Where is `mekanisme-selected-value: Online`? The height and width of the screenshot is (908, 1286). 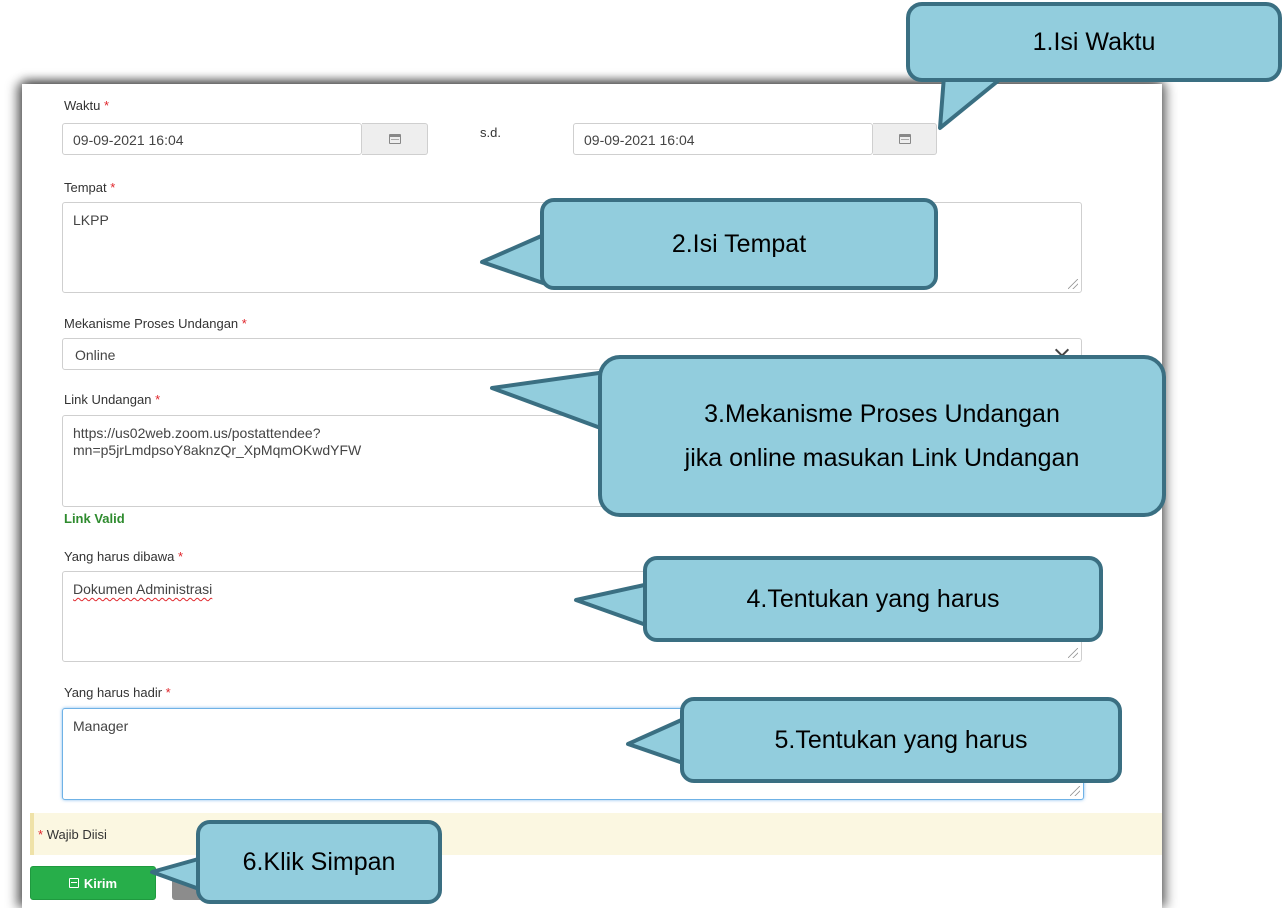
mekanisme-selected-value: Online is located at coordinates (95, 355).